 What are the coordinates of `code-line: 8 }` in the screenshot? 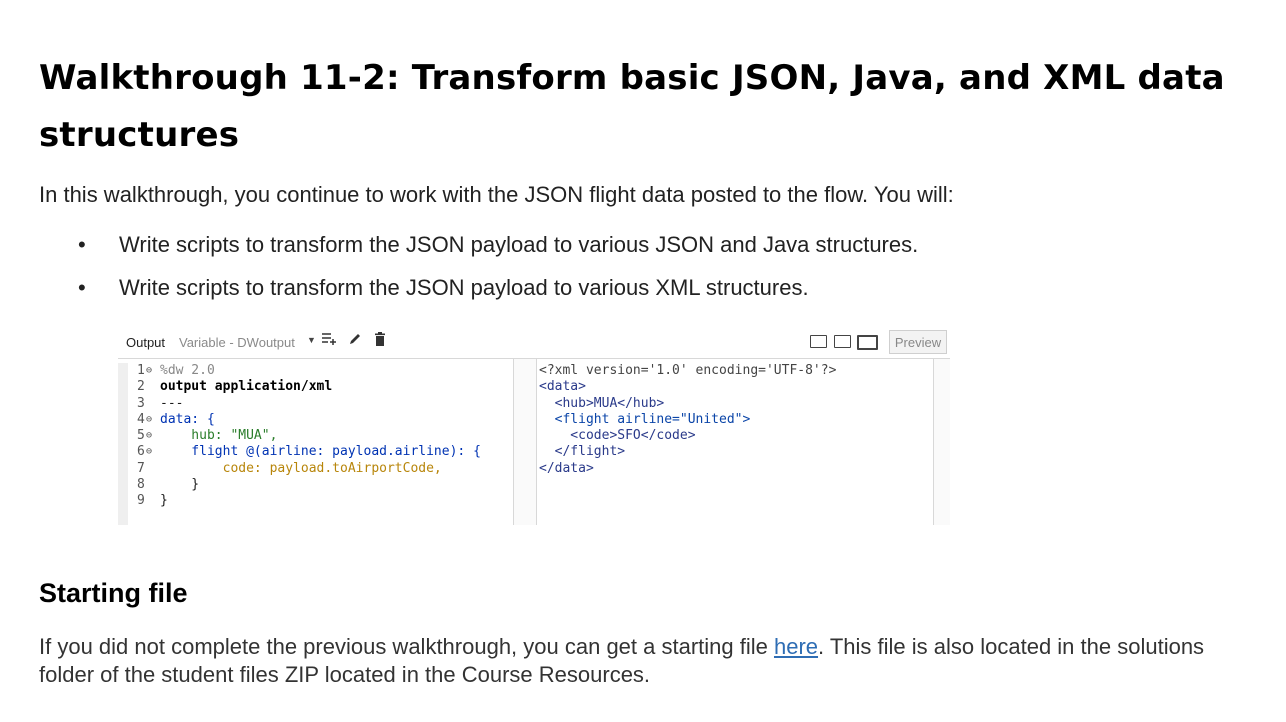 It's located at (315, 485).